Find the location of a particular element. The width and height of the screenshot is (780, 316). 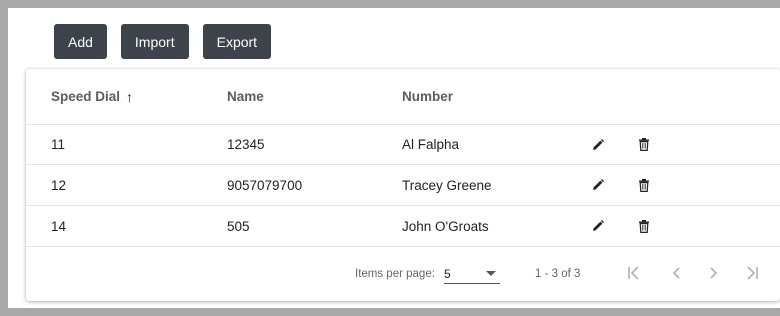

table-row: 11 12345 Al Falpha is located at coordinates (403, 145).